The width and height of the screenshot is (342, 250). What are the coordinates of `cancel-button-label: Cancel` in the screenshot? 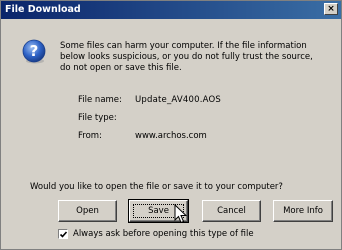 It's located at (231, 211).